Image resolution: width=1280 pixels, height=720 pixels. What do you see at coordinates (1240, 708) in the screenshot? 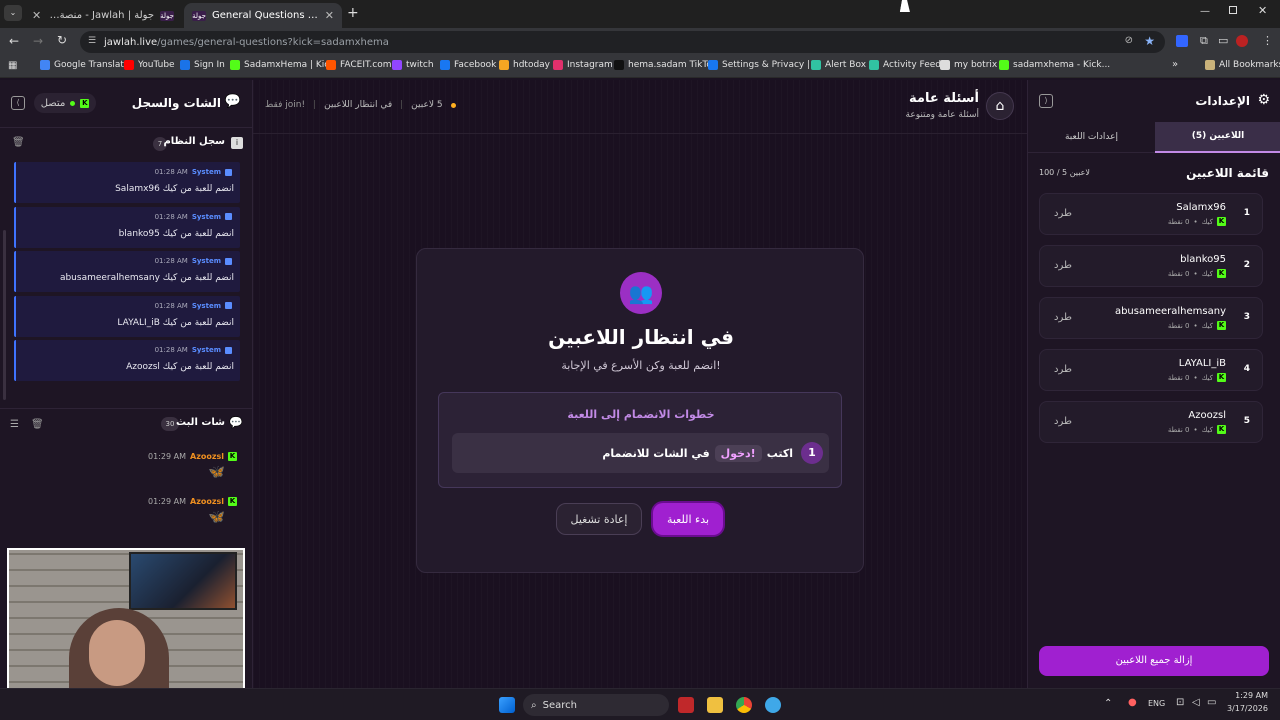
I see `clock-date: 3/17/2026` at bounding box center [1240, 708].